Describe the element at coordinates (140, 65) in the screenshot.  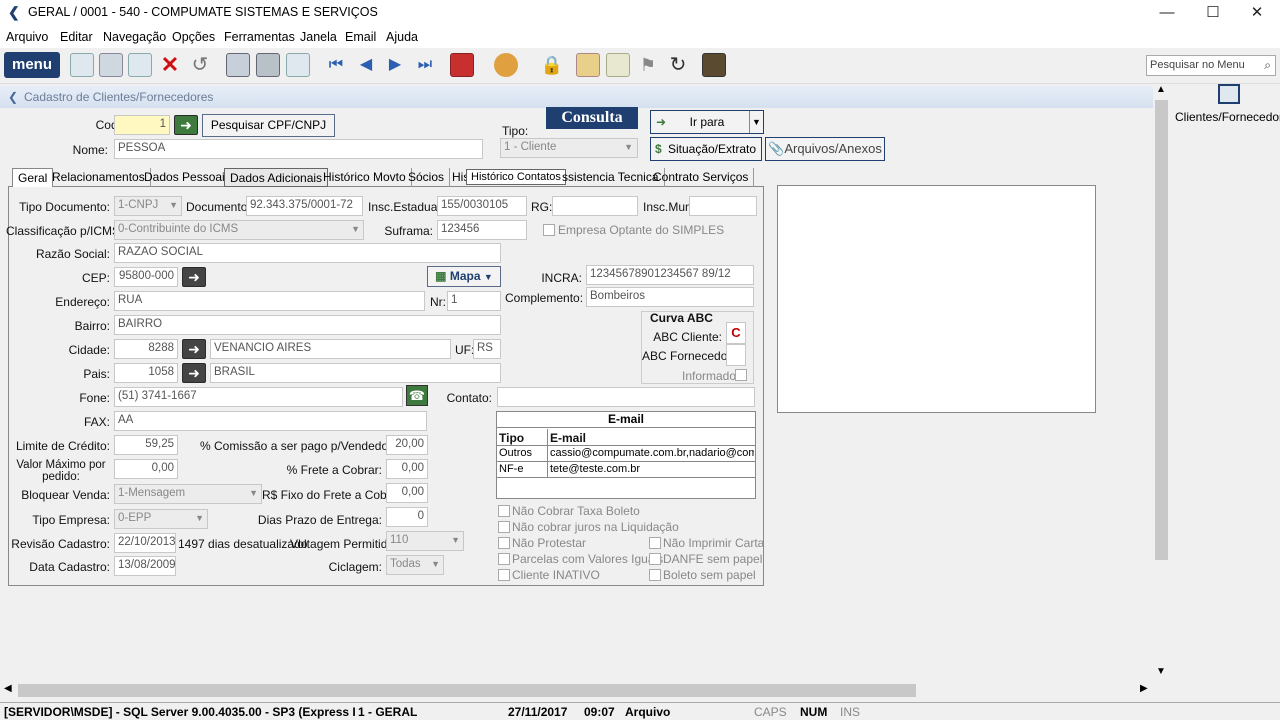
I see `edit-icon` at that location.